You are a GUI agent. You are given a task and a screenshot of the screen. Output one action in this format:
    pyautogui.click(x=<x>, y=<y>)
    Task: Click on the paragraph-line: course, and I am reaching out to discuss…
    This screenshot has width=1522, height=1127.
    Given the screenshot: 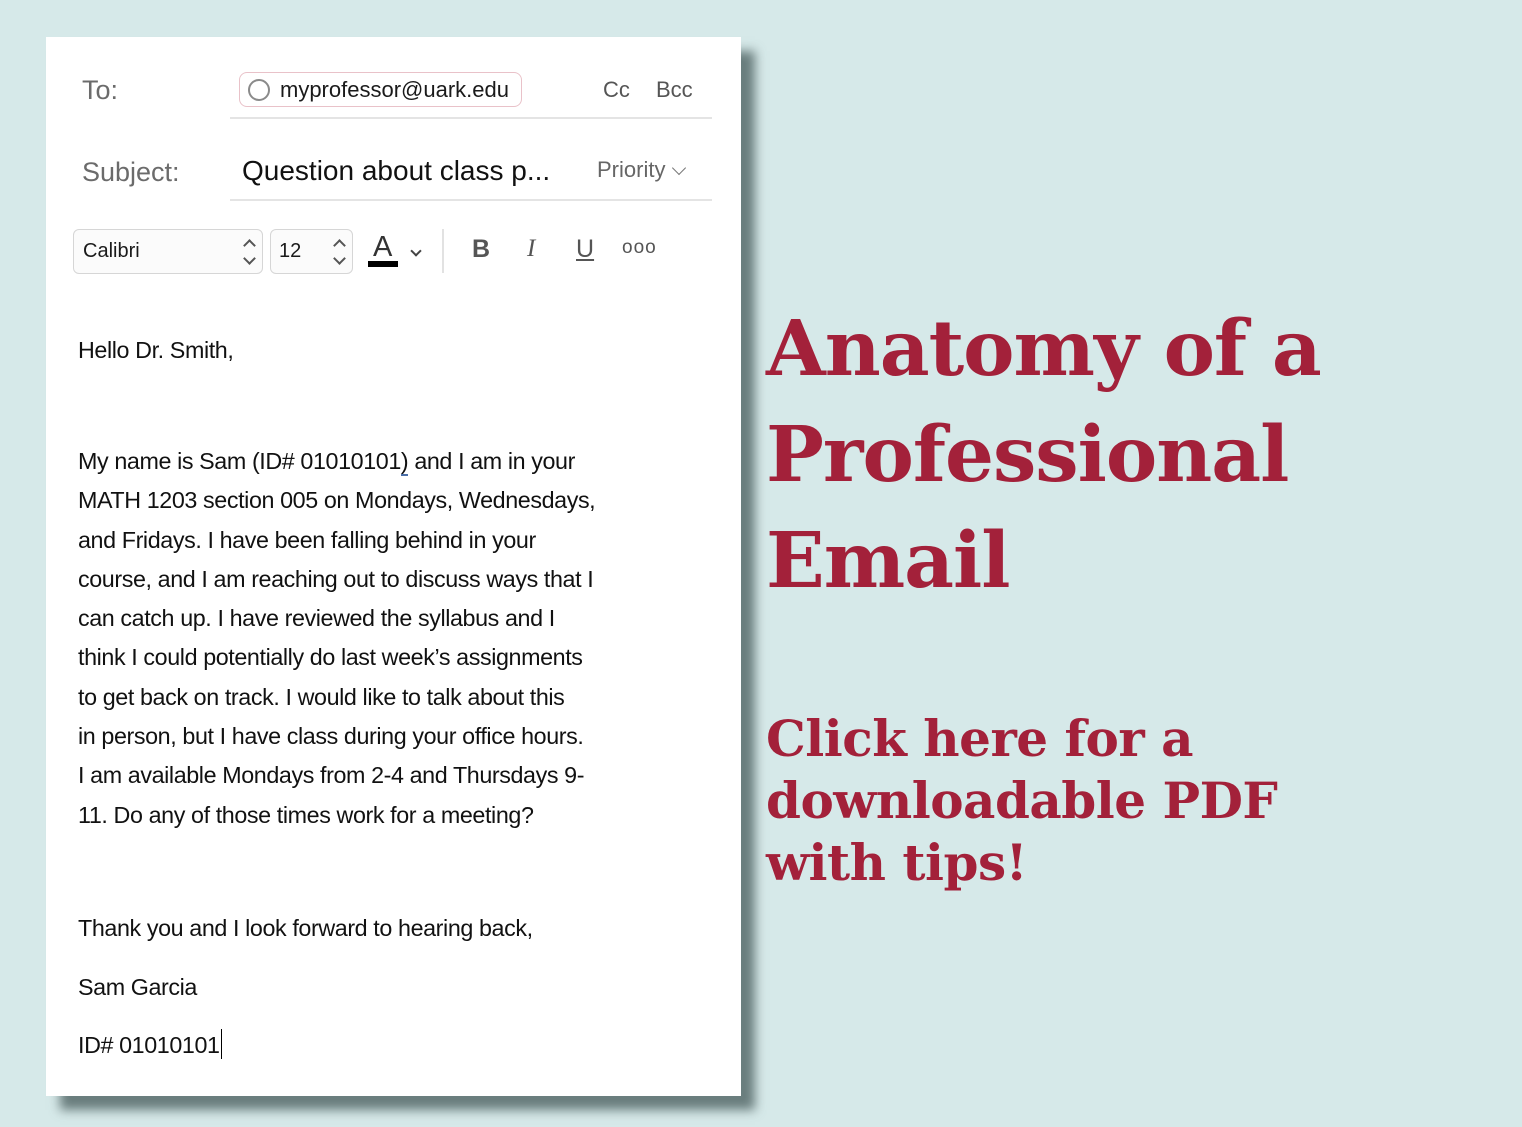 What is the action you would take?
    pyautogui.click(x=336, y=578)
    